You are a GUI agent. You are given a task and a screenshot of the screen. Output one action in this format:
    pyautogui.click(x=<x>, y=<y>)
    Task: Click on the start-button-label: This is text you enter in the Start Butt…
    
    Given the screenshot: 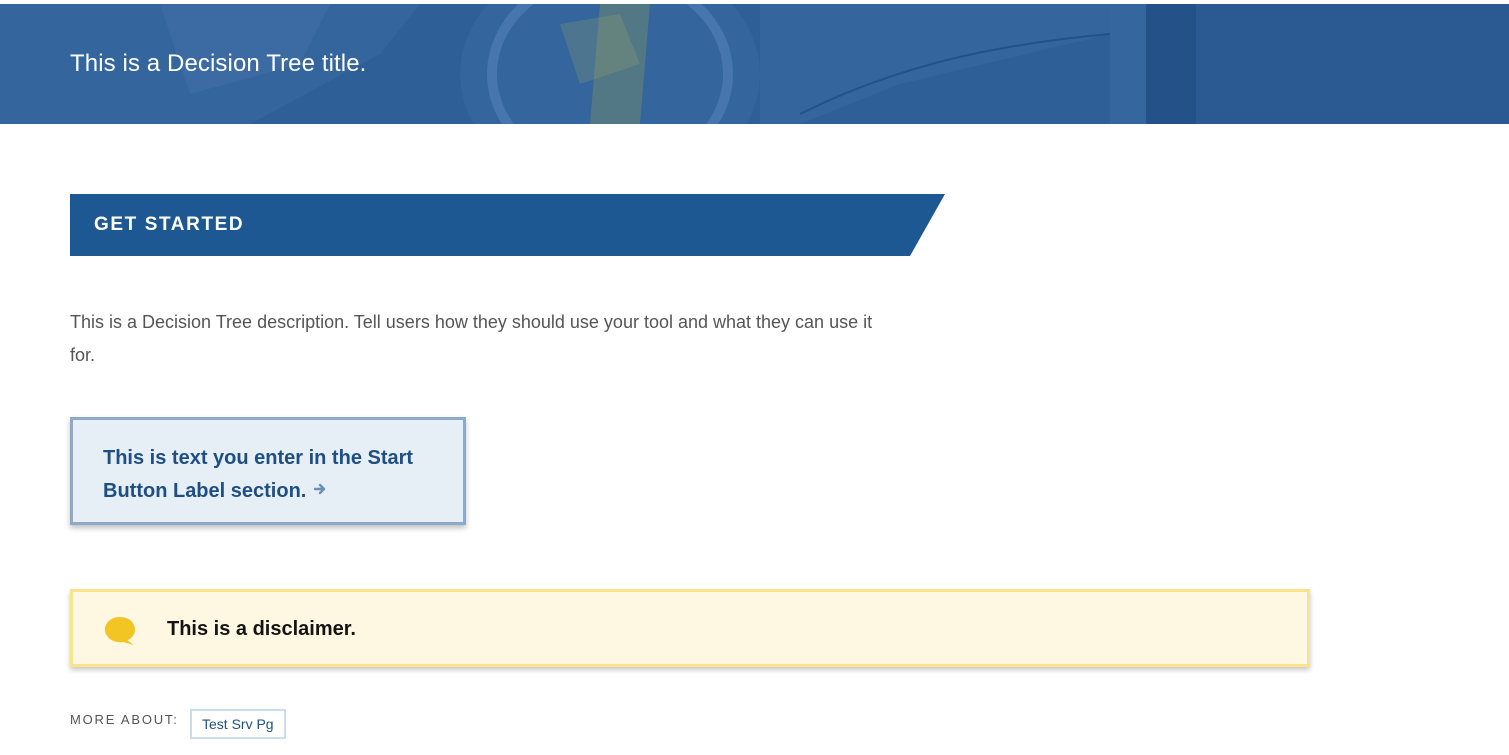 What is the action you would take?
    pyautogui.click(x=258, y=474)
    